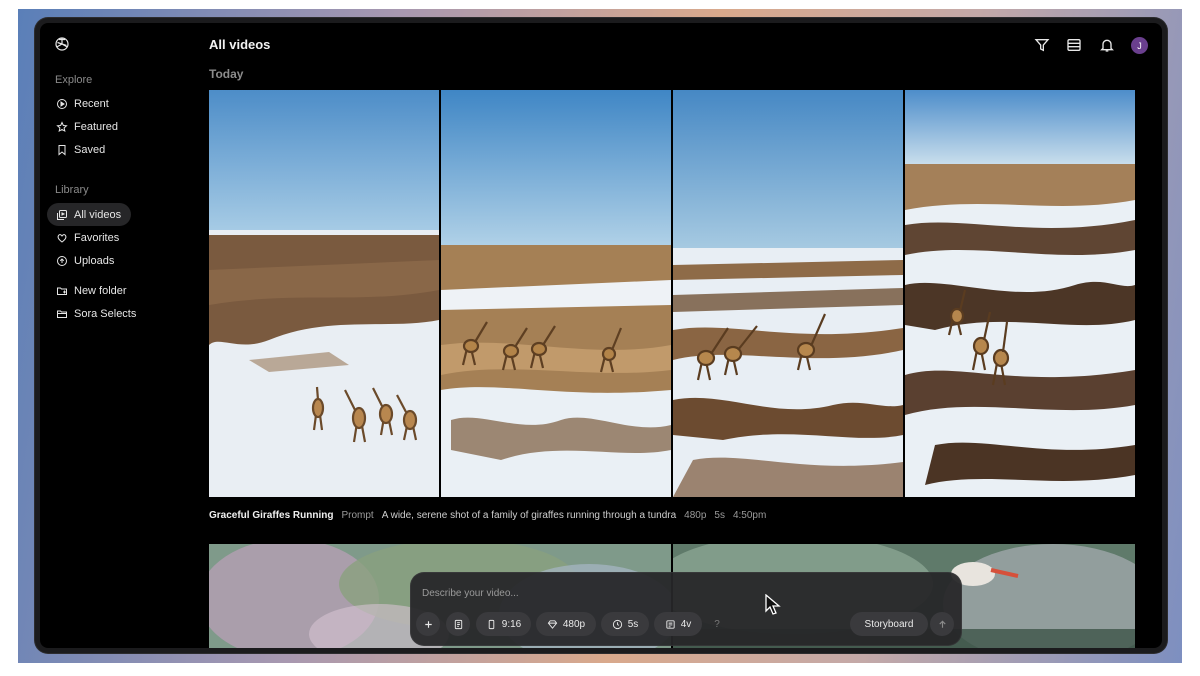  I want to click on help-button: ?, so click(717, 624).